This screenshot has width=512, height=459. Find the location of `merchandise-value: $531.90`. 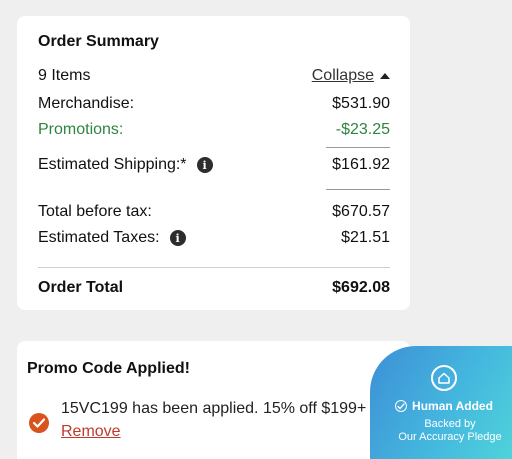

merchandise-value: $531.90 is located at coordinates (361, 103).